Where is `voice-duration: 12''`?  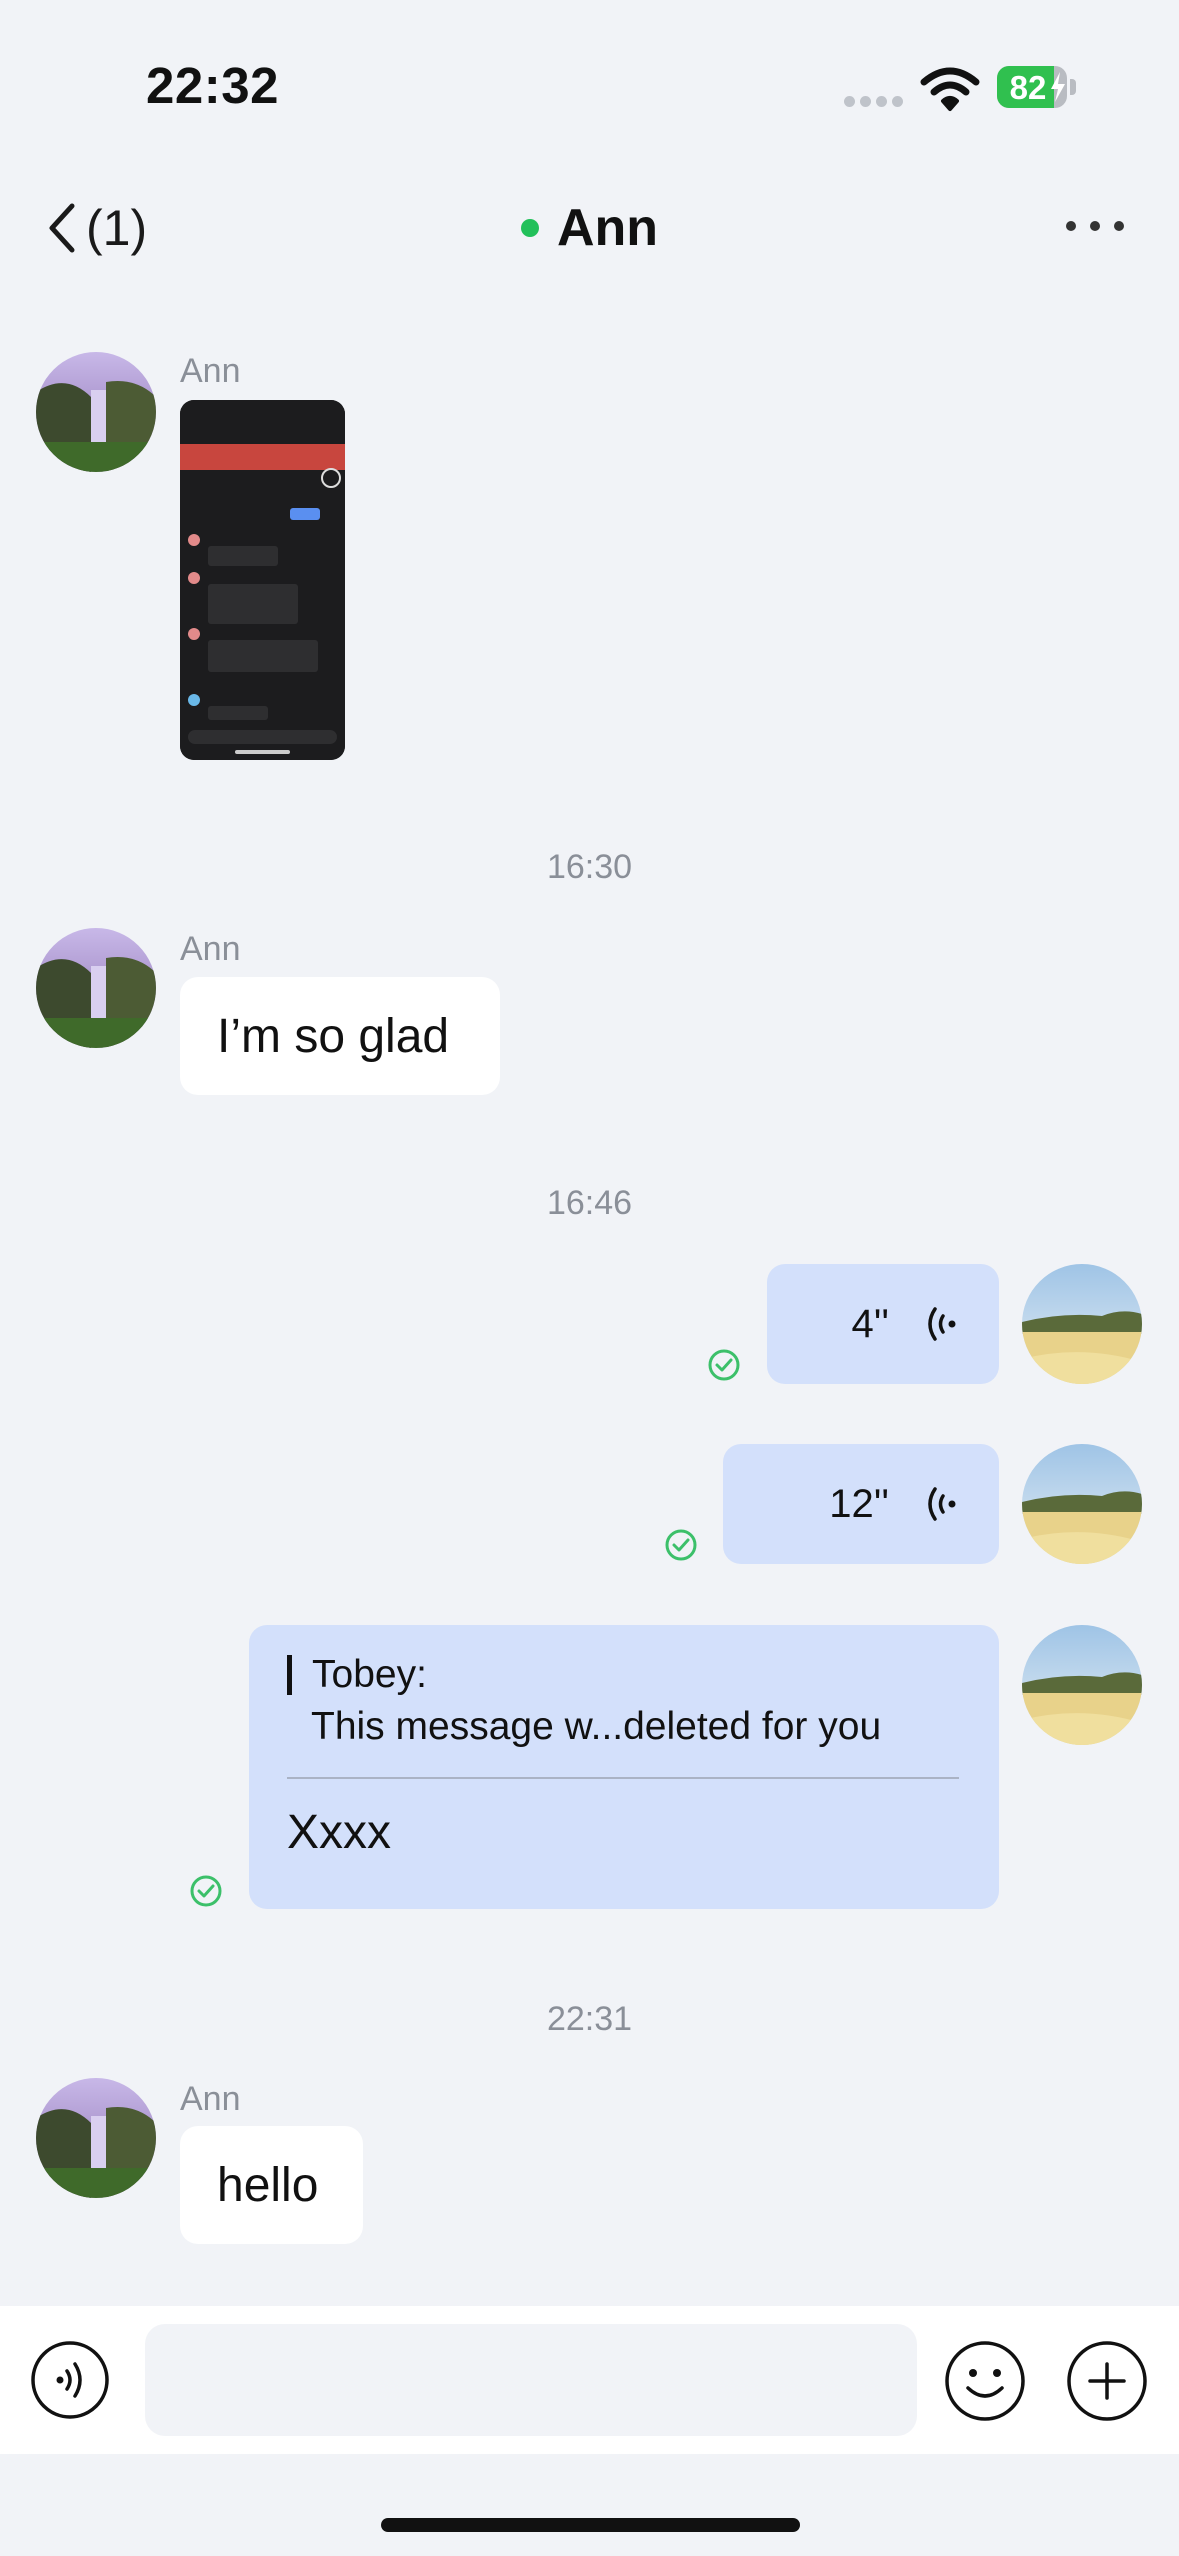
voice-duration: 12'' is located at coordinates (859, 1503).